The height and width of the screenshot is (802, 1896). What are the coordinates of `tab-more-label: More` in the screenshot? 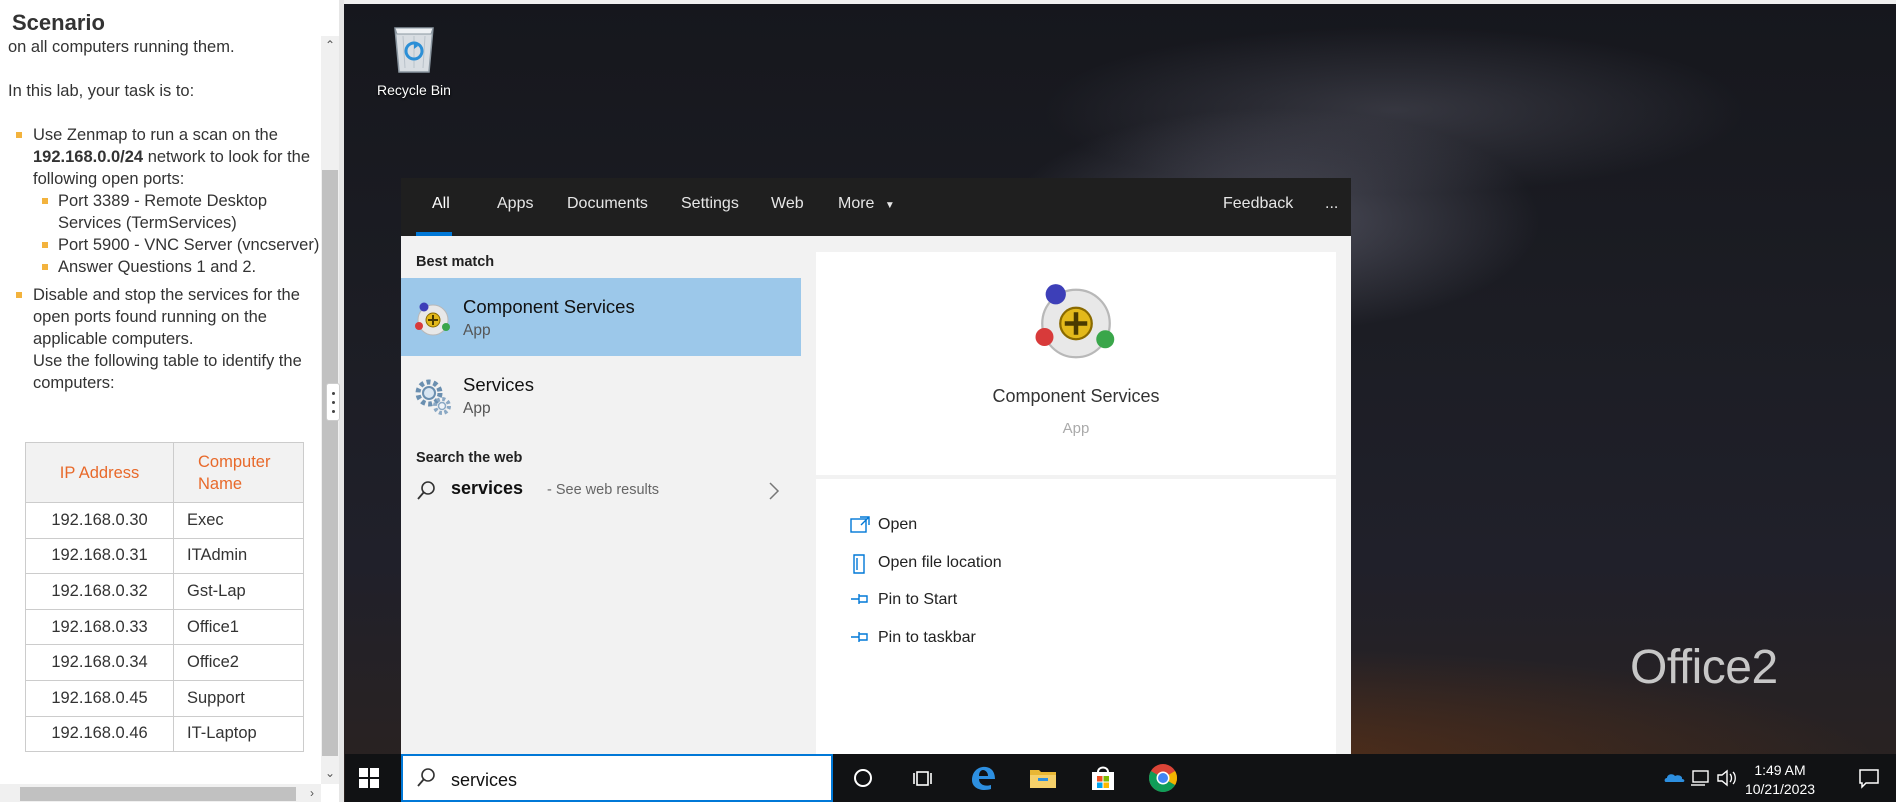 It's located at (856, 203).